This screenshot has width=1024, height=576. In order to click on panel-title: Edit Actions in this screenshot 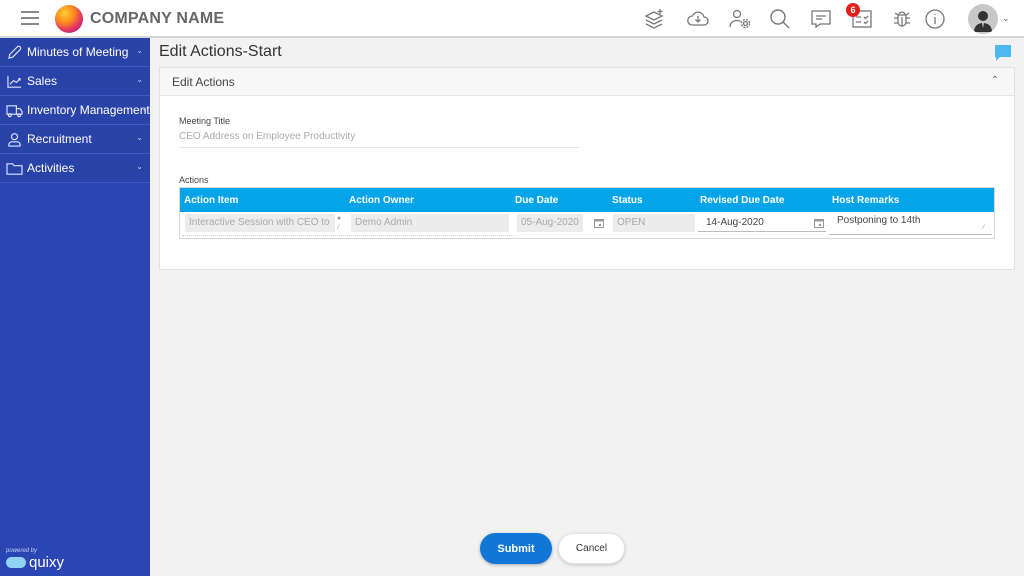, I will do `click(203, 82)`.